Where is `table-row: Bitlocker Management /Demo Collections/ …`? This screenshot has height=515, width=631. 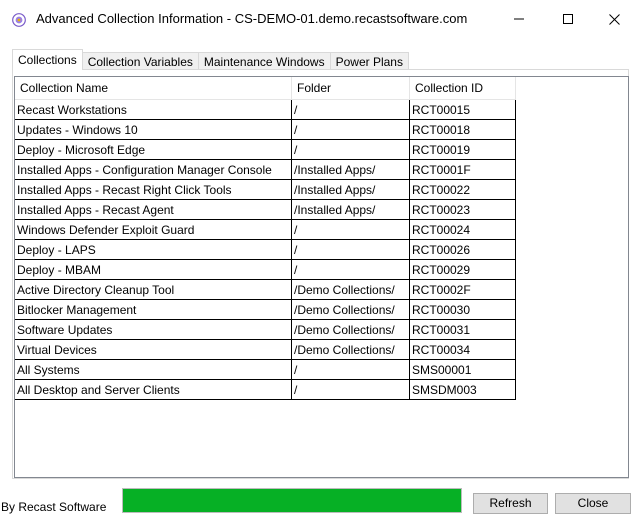
table-row: Bitlocker Management /Demo Collections/ … is located at coordinates (265, 309).